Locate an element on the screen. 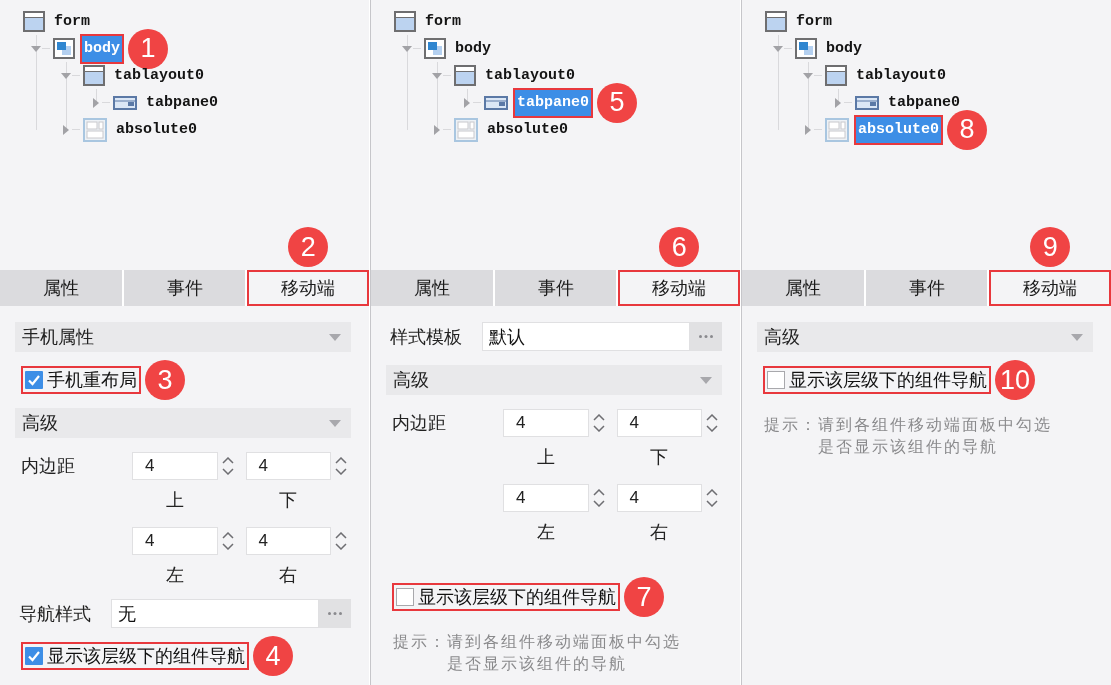 Image resolution: width=1111 pixels, height=685 pixels. callout-number: 10 is located at coordinates (1015, 380).